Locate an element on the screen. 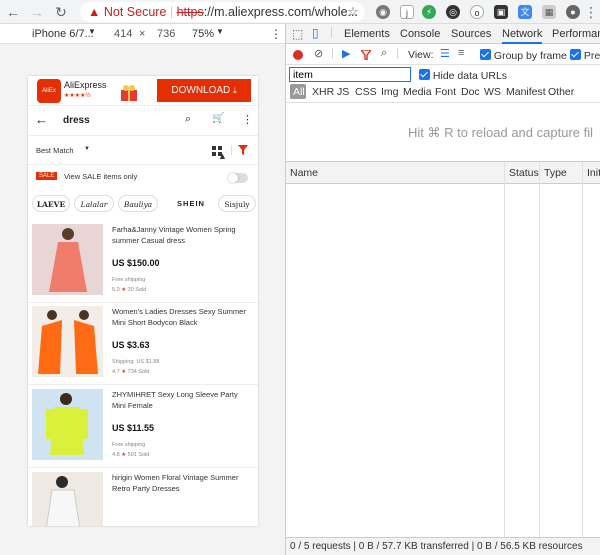 This screenshot has height=555, width=600. extension-cat-icon: ● is located at coordinates (573, 12).